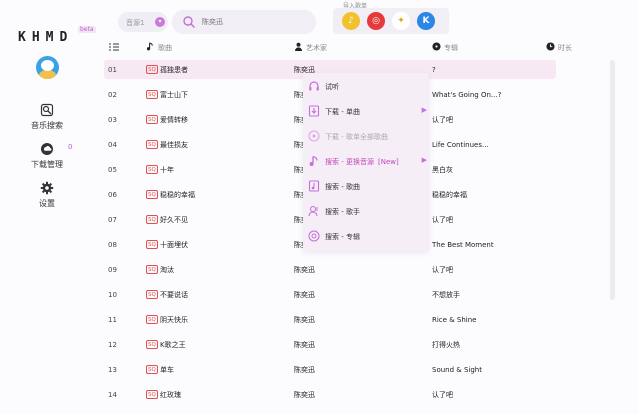  Describe the element at coordinates (298, 46) in the screenshot. I see `person-icon` at that location.